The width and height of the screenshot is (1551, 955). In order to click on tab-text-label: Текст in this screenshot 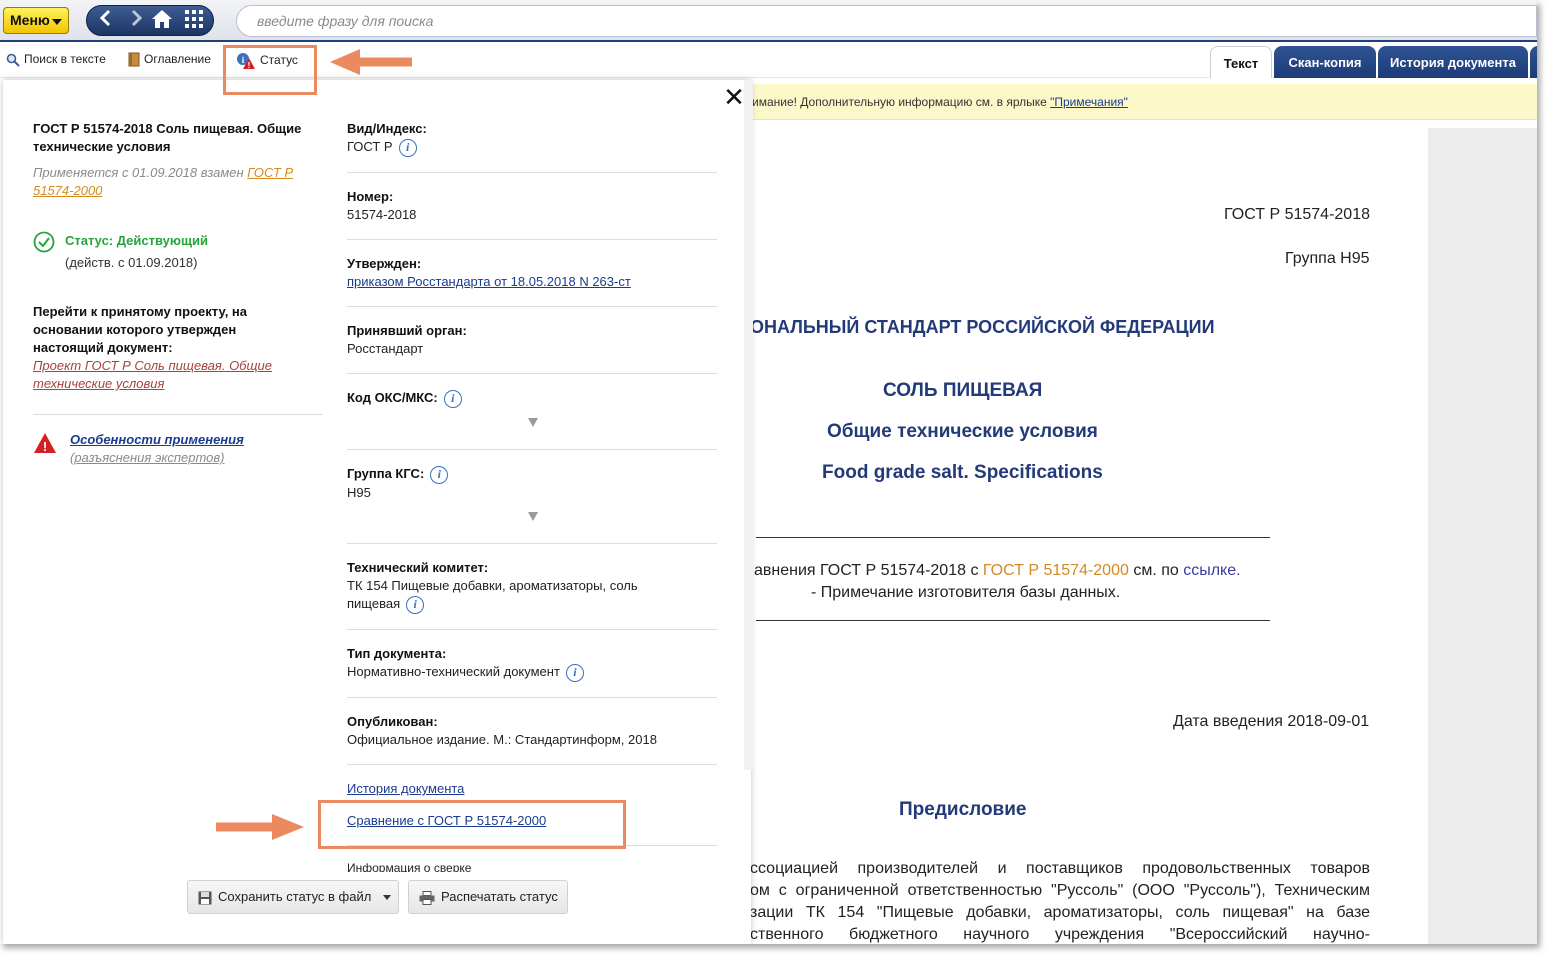, I will do `click(1241, 63)`.